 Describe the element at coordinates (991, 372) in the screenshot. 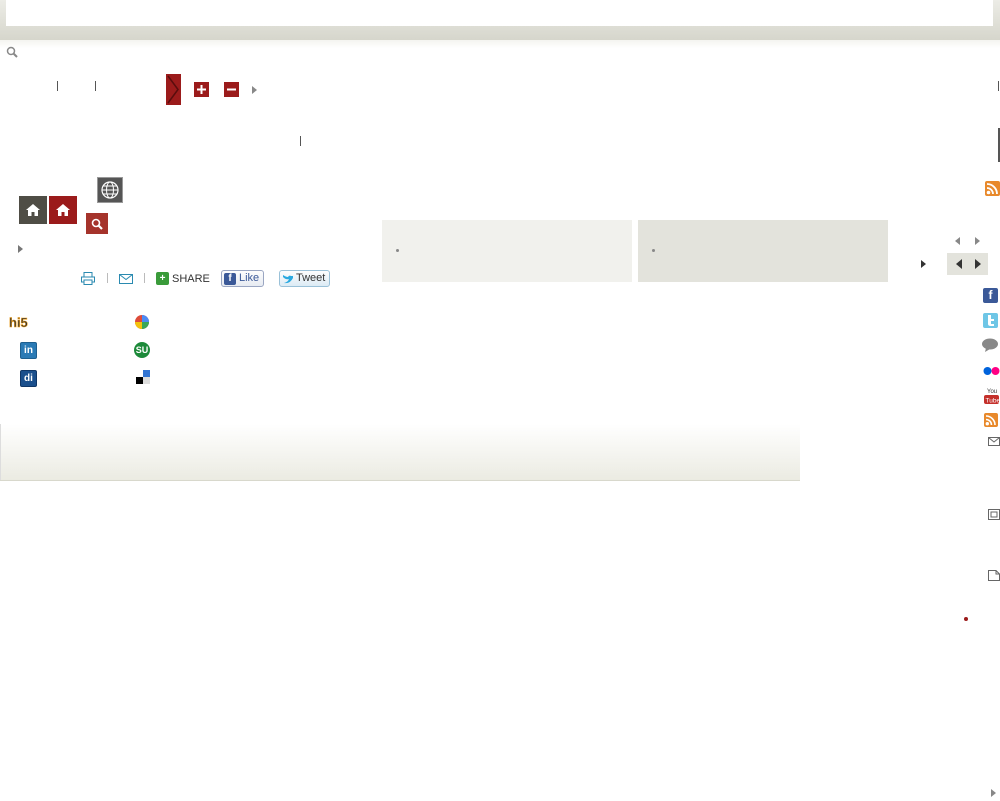

I see `flickr-icon` at that location.